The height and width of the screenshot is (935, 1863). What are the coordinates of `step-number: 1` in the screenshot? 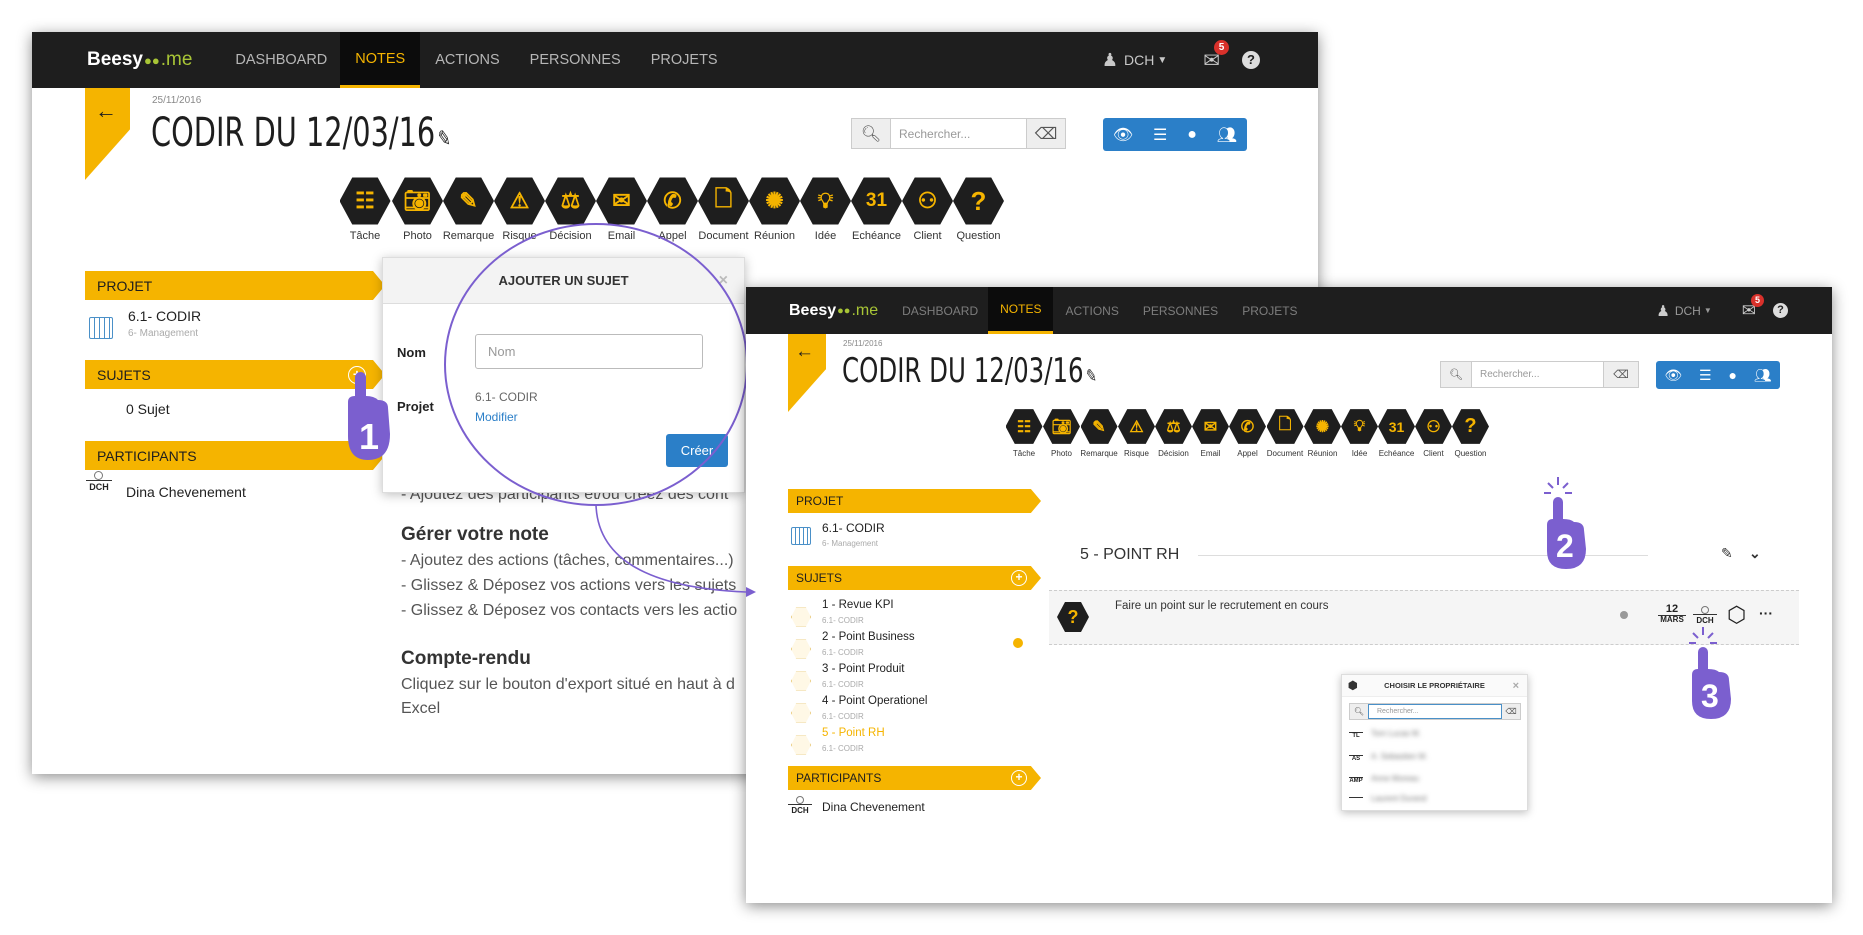 It's located at (369, 437).